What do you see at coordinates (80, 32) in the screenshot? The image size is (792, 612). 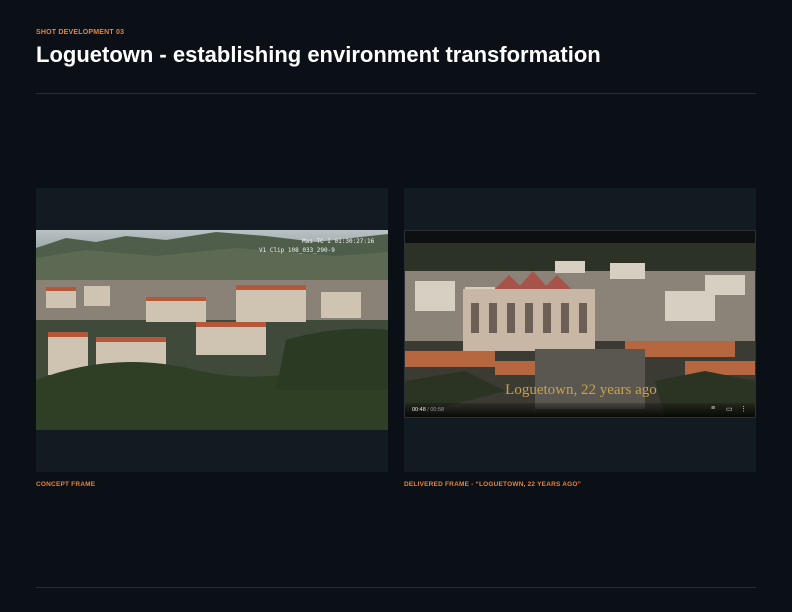 I see `eyebrow-label: SHOT DEVELOPMENT 03` at bounding box center [80, 32].